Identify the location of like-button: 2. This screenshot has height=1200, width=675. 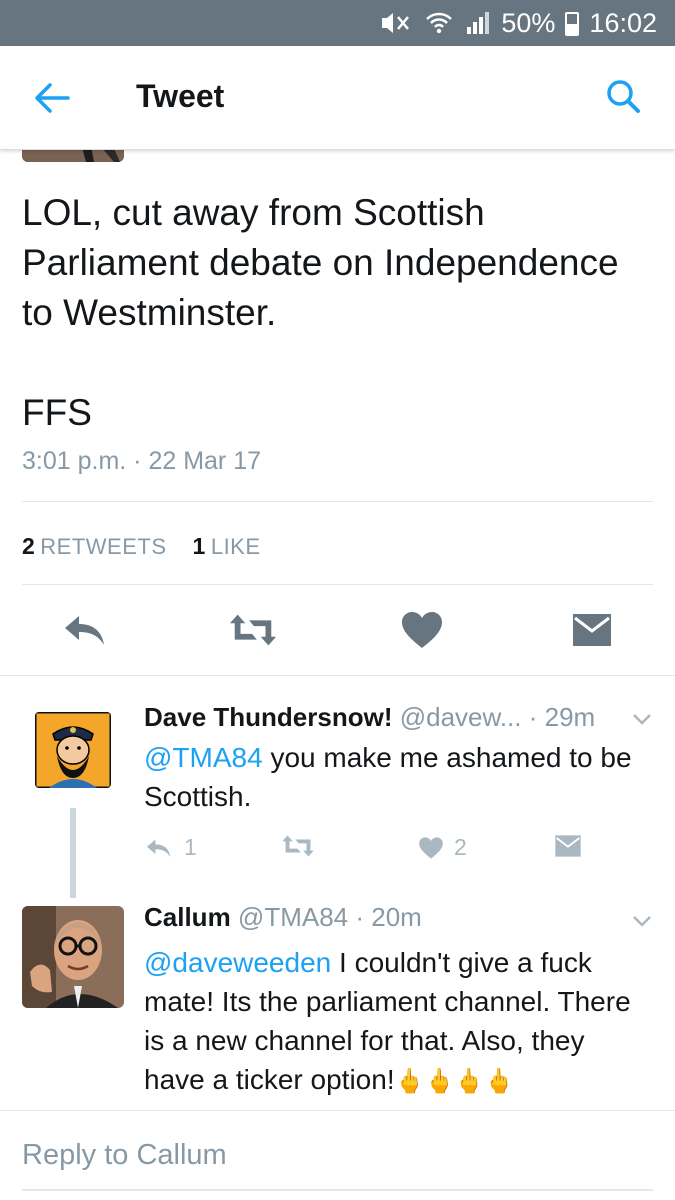
(442, 847).